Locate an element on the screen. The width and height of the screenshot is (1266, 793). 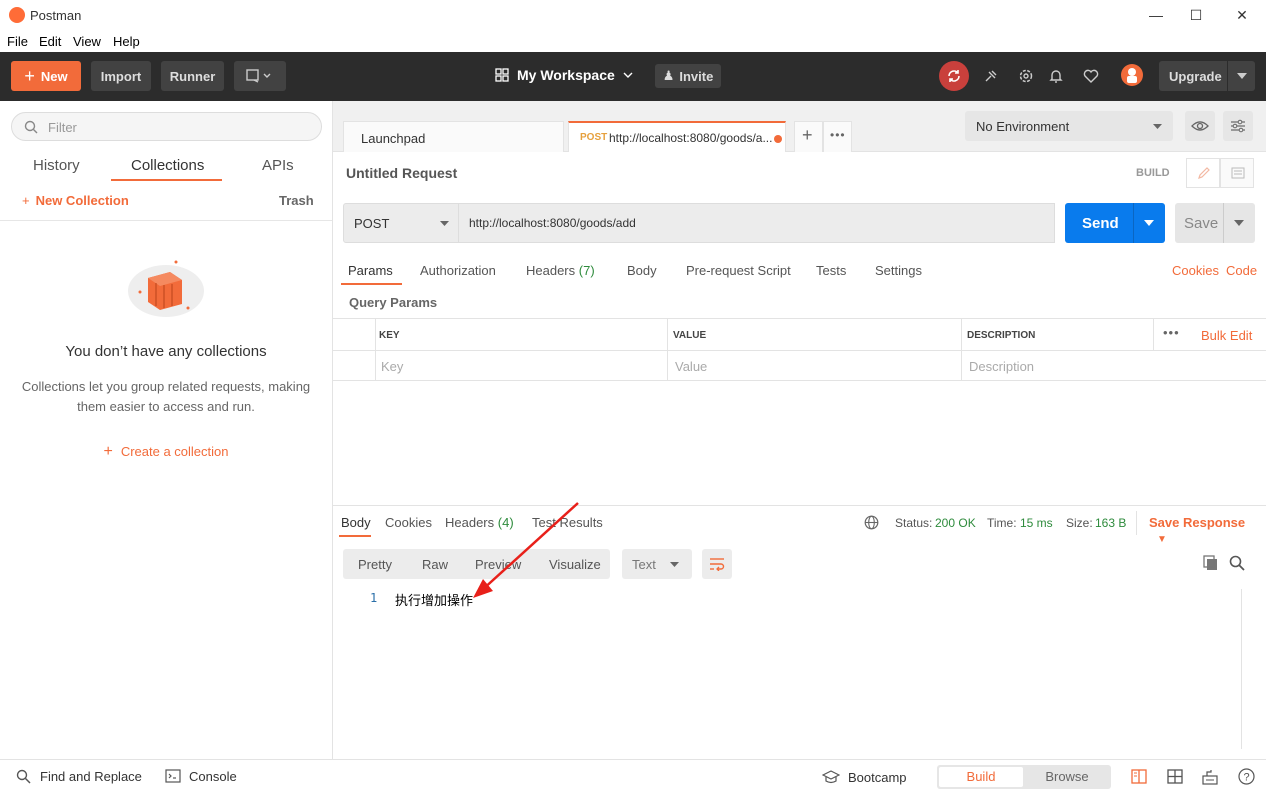
format-raw: Raw is located at coordinates (435, 564).